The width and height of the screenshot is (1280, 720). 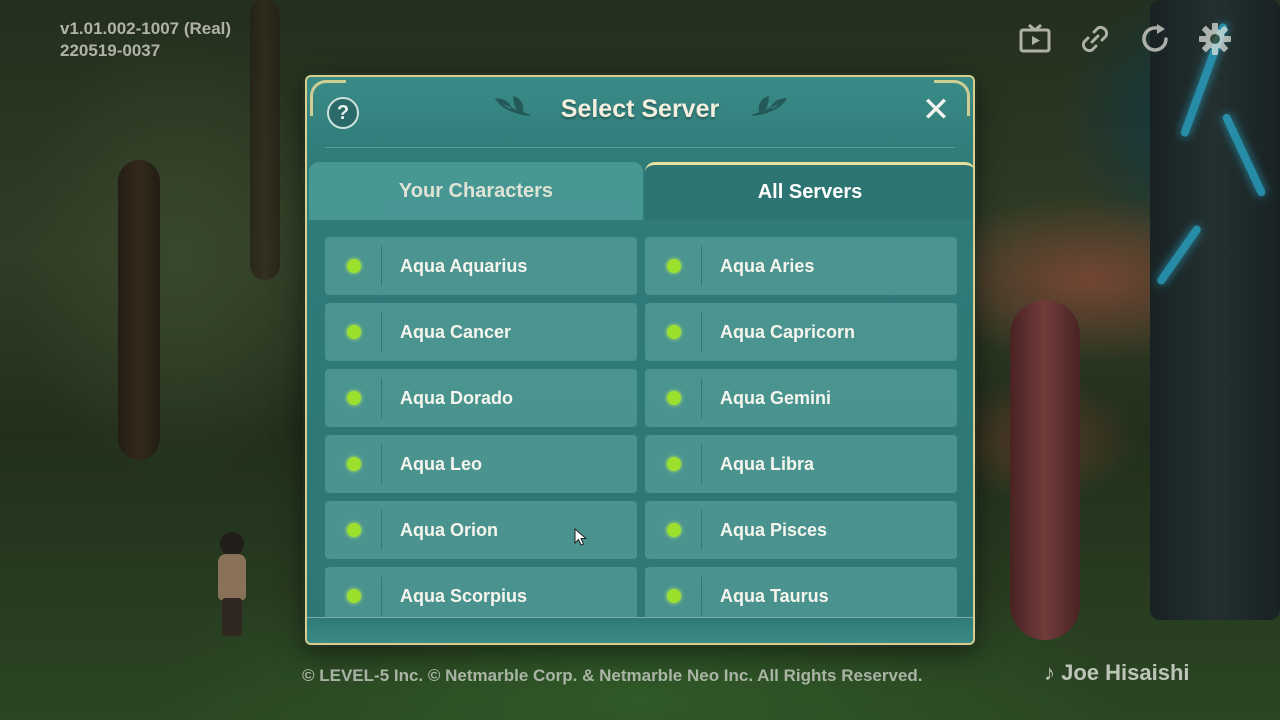 I want to click on server-name: Aqua Gemini, so click(x=776, y=397).